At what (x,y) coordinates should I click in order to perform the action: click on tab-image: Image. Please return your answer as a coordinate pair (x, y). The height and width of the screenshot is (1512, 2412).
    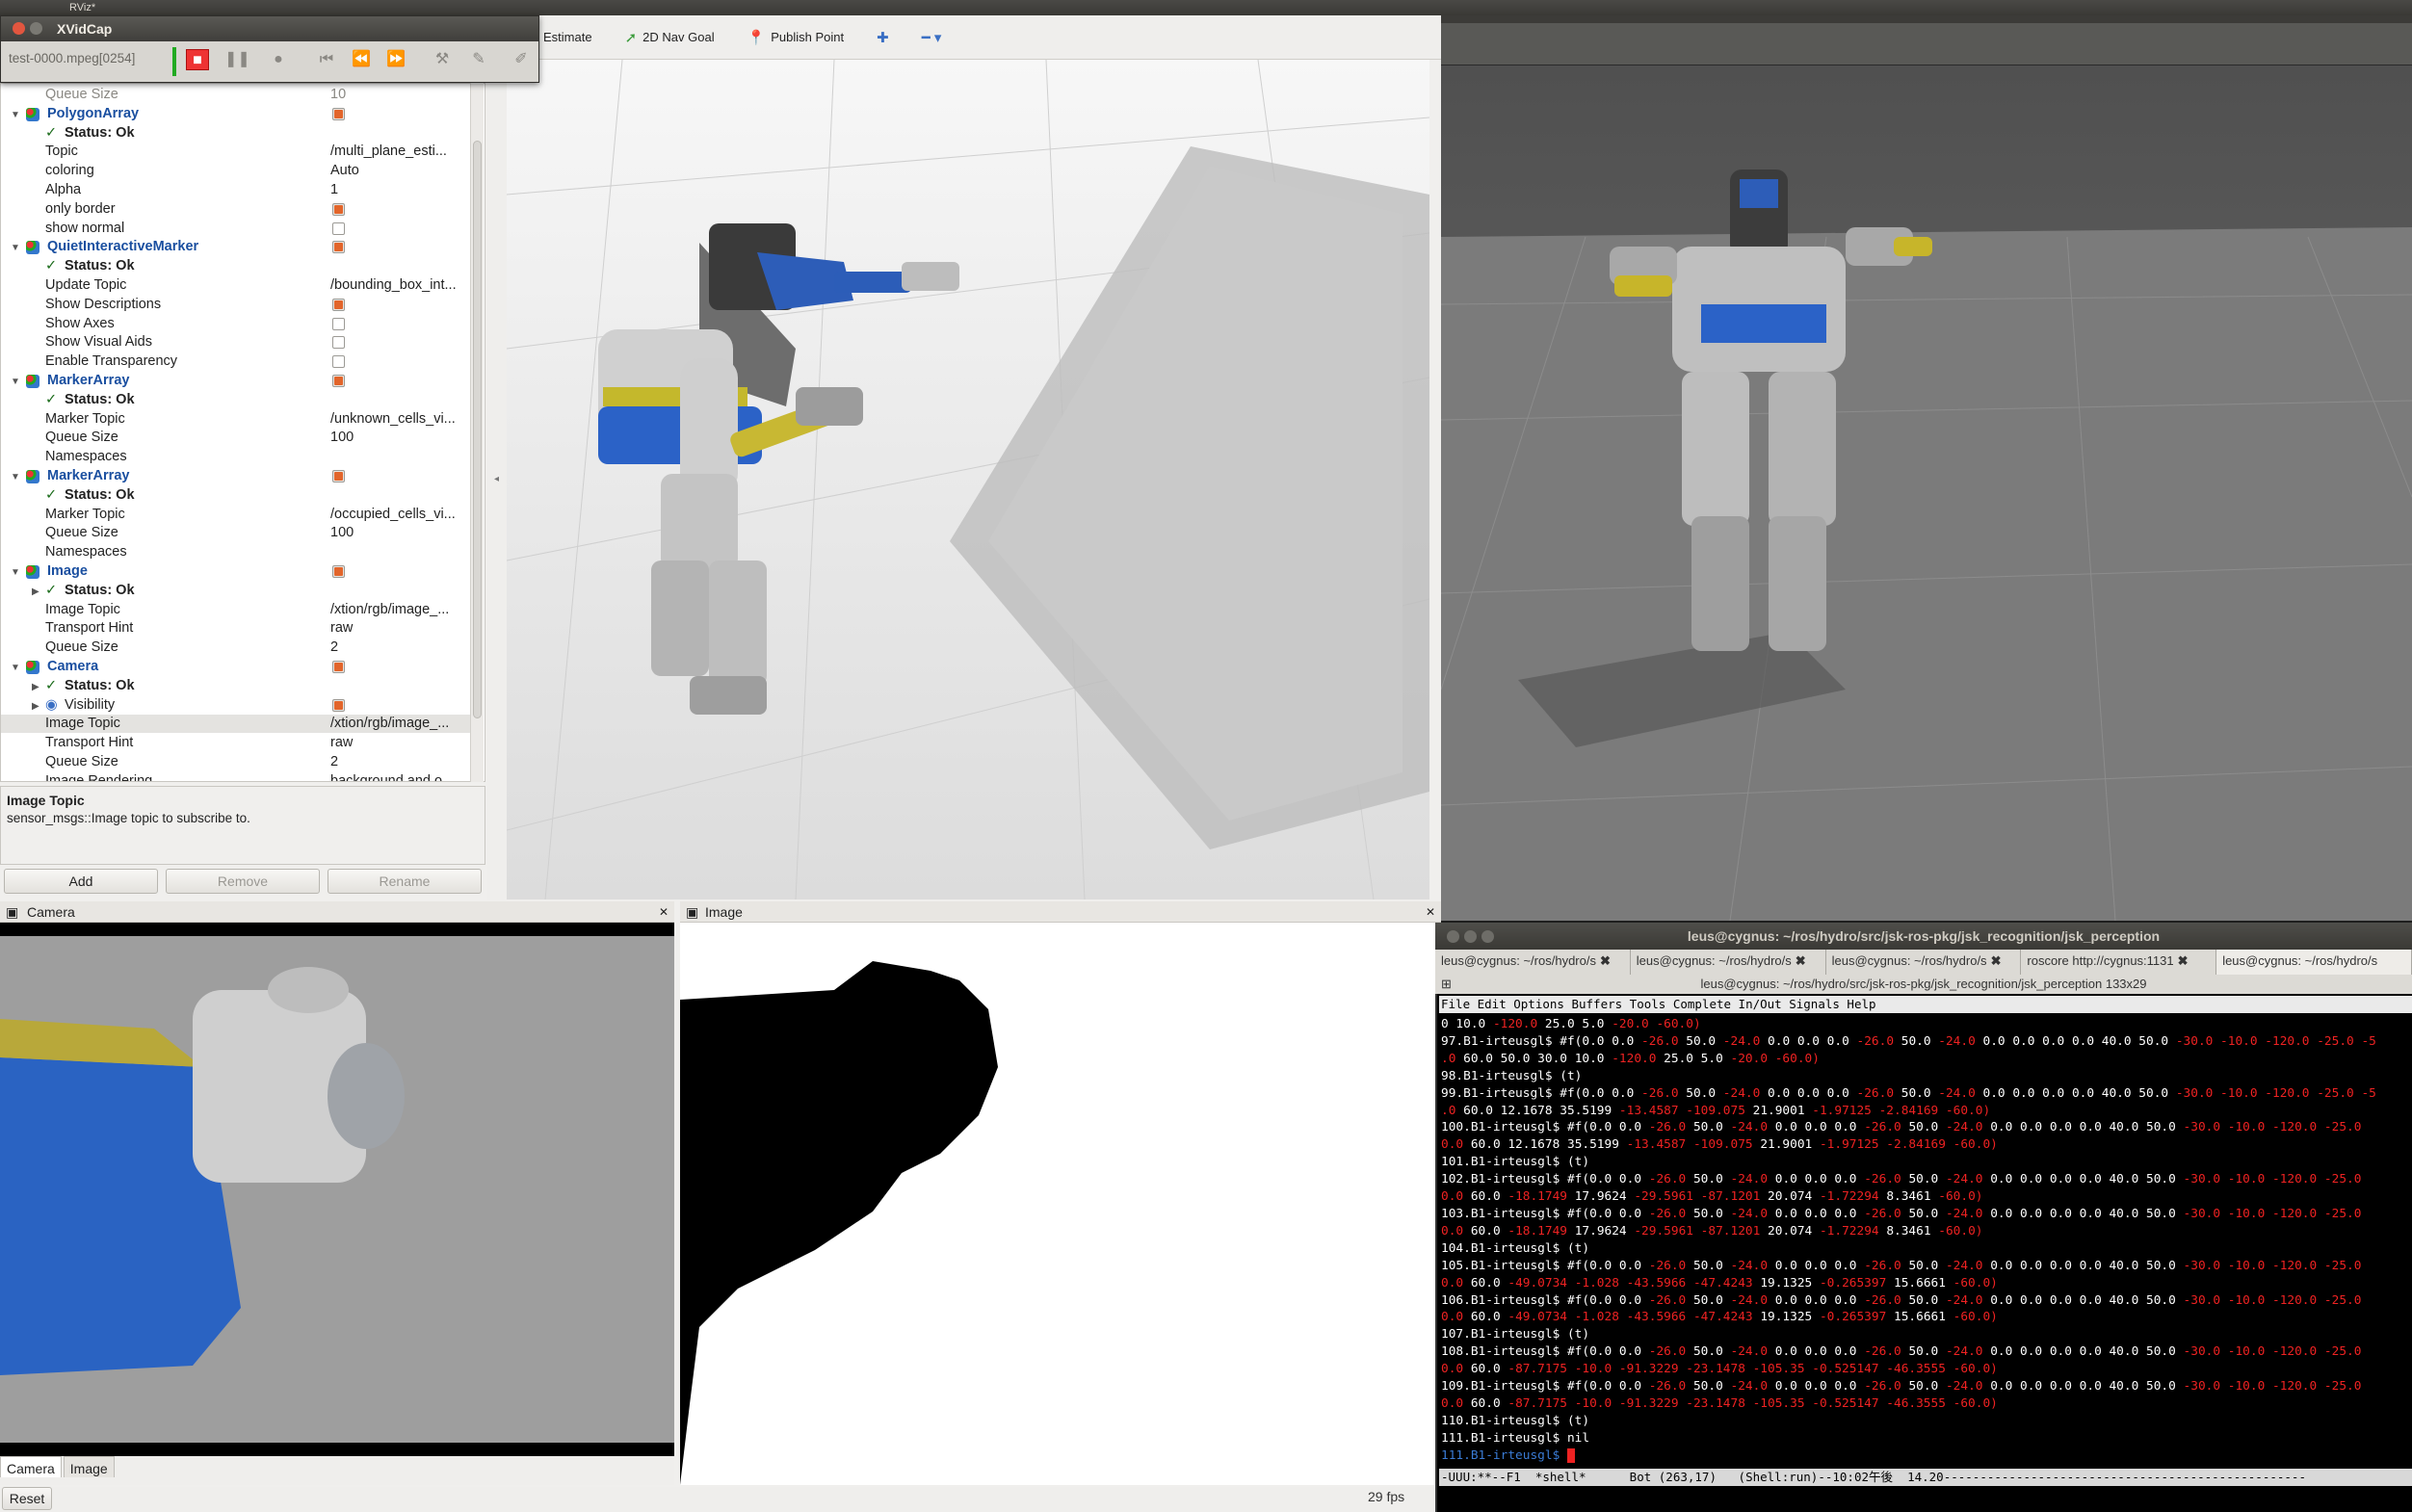
    Looking at the image, I should click on (89, 1466).